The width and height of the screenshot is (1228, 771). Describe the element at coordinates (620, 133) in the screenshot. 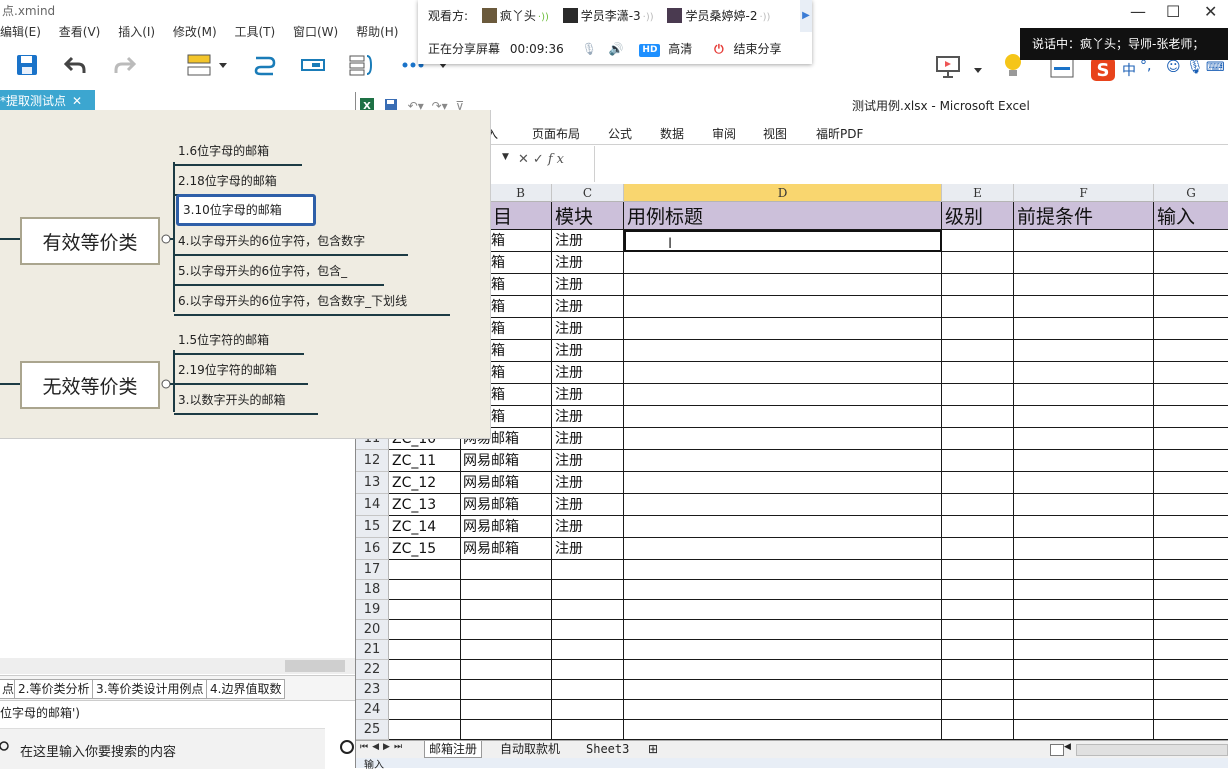

I see `tab-formulas: 公式` at that location.